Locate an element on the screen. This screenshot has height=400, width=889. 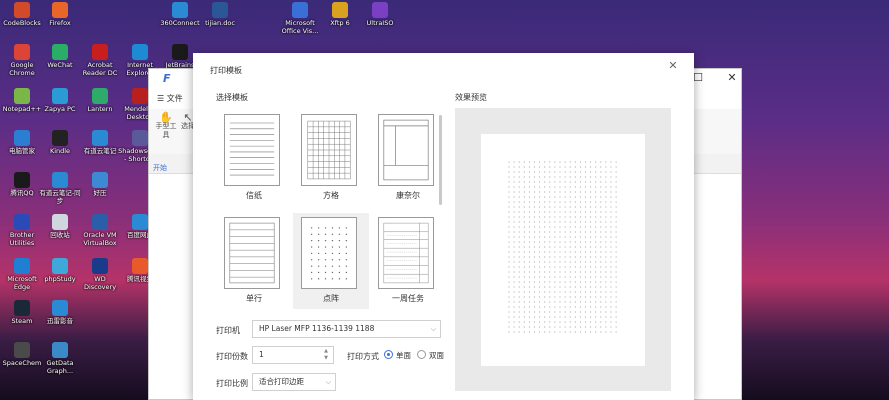
template-weekly: 一周任务 is located at coordinates (408, 261).